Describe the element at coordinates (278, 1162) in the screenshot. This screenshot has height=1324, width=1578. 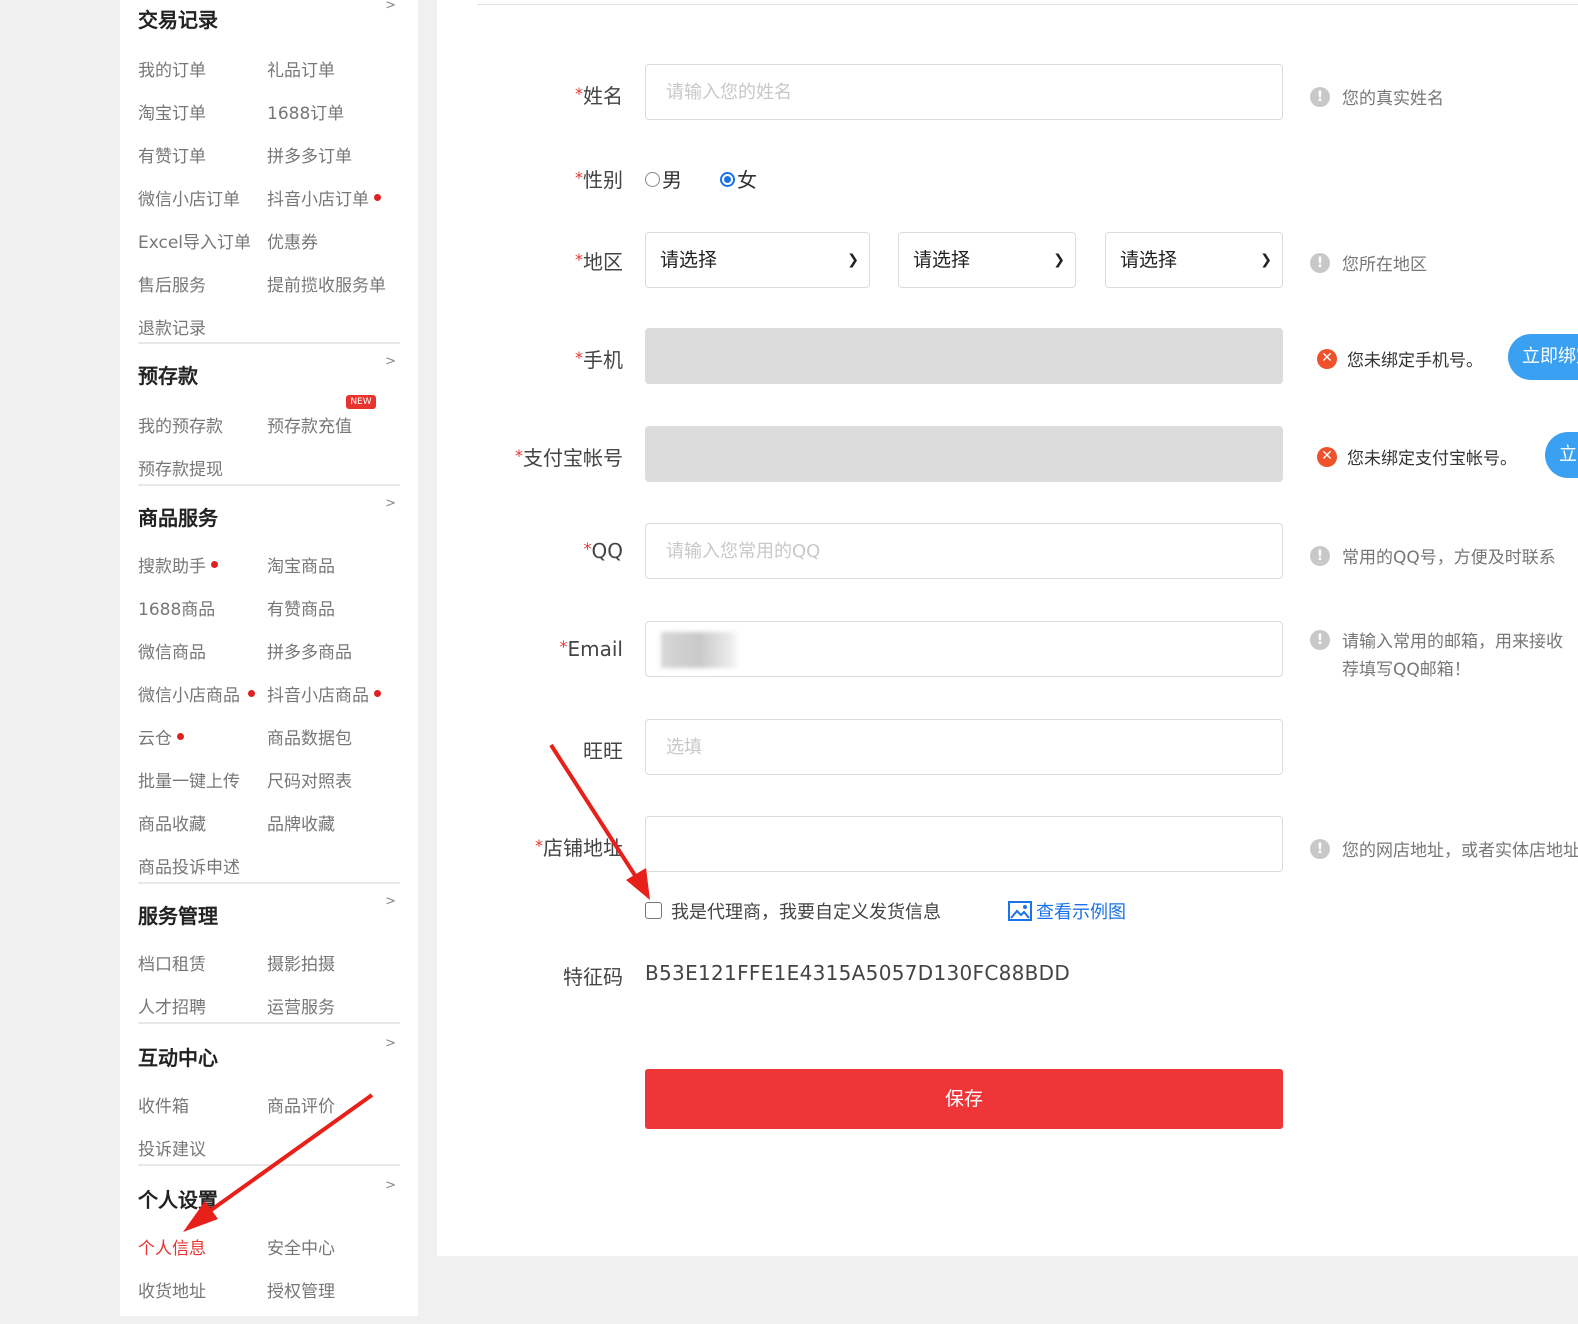
I see `arrow-to-personal-info` at that location.